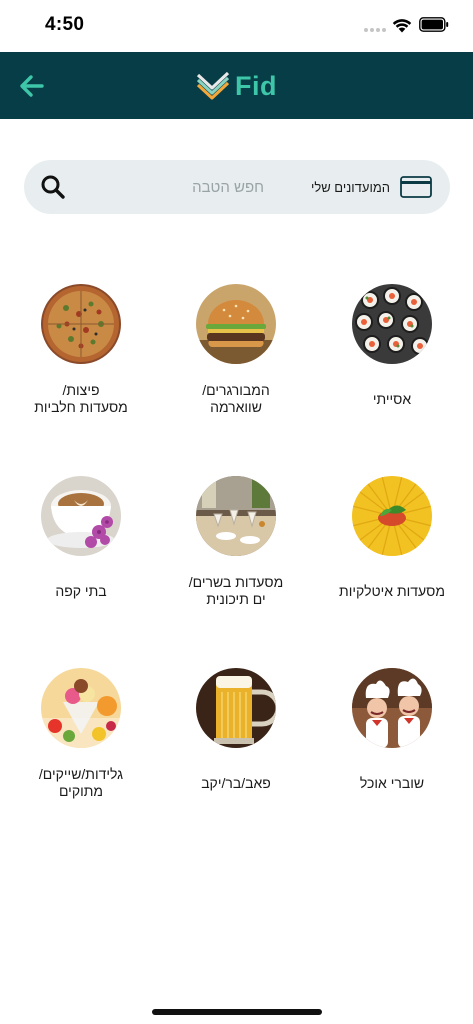 The width and height of the screenshot is (473, 1024). I want to click on category-label: המבורגרים/ שווארמה, so click(236, 398).